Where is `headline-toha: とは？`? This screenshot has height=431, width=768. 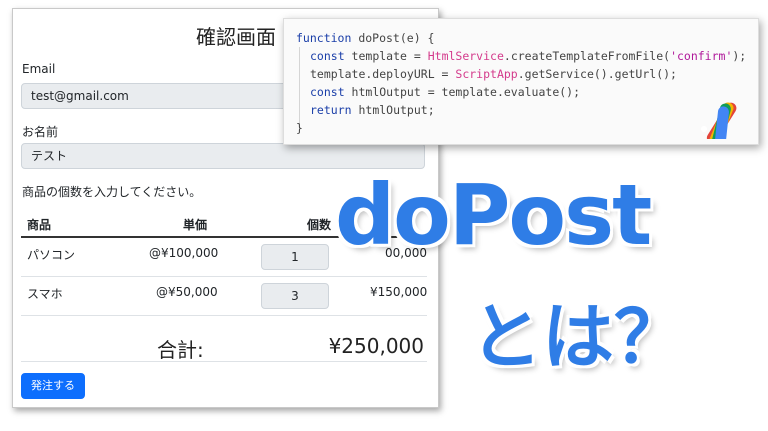 headline-toha: とは？ is located at coordinates (578, 337).